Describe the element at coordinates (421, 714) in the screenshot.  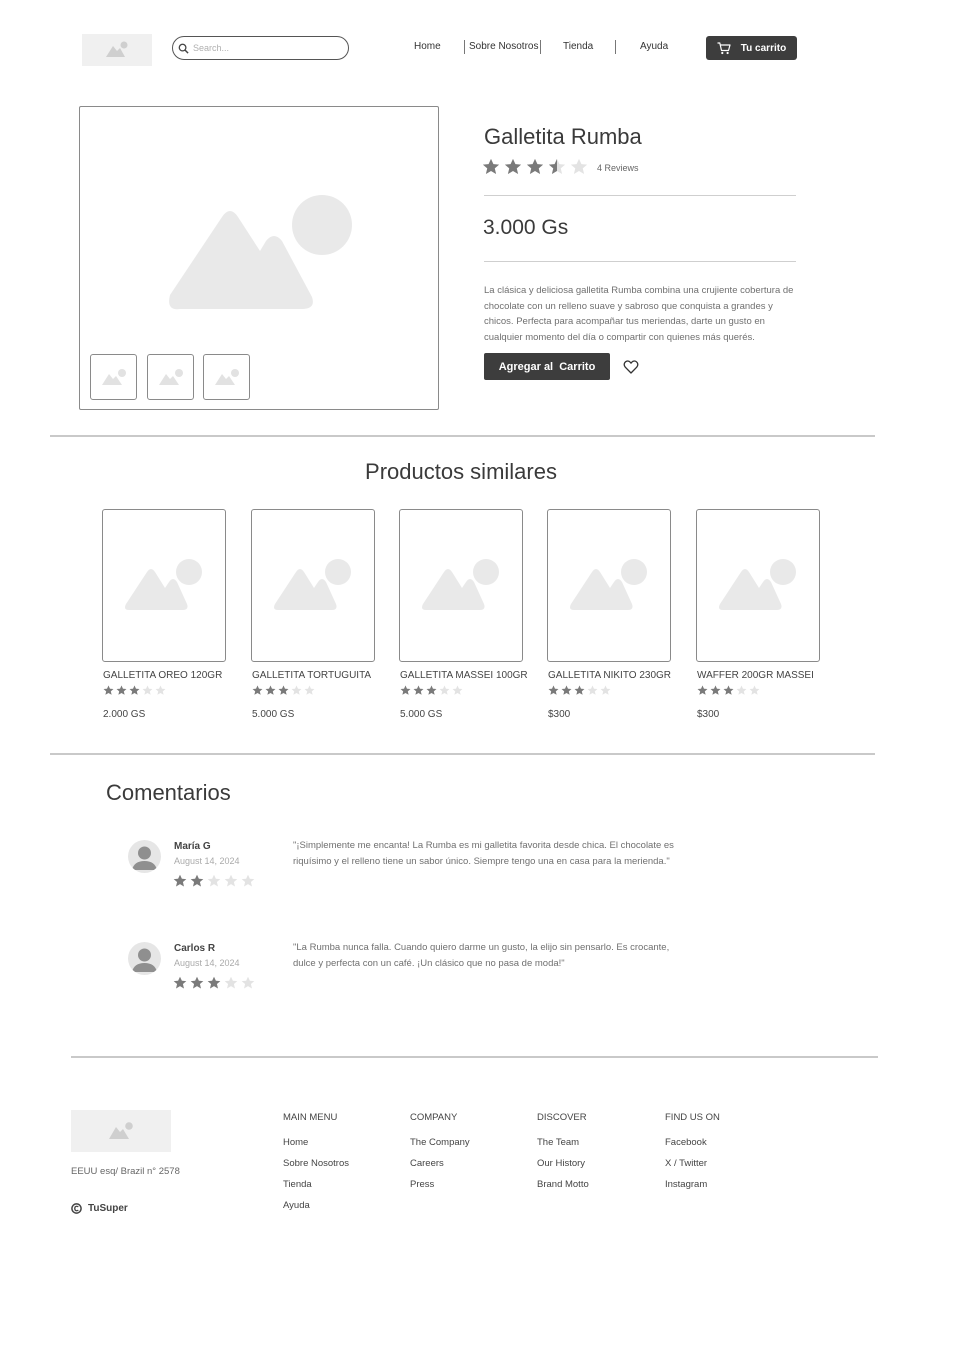
I see `product-card-price: 5.000 GS` at that location.